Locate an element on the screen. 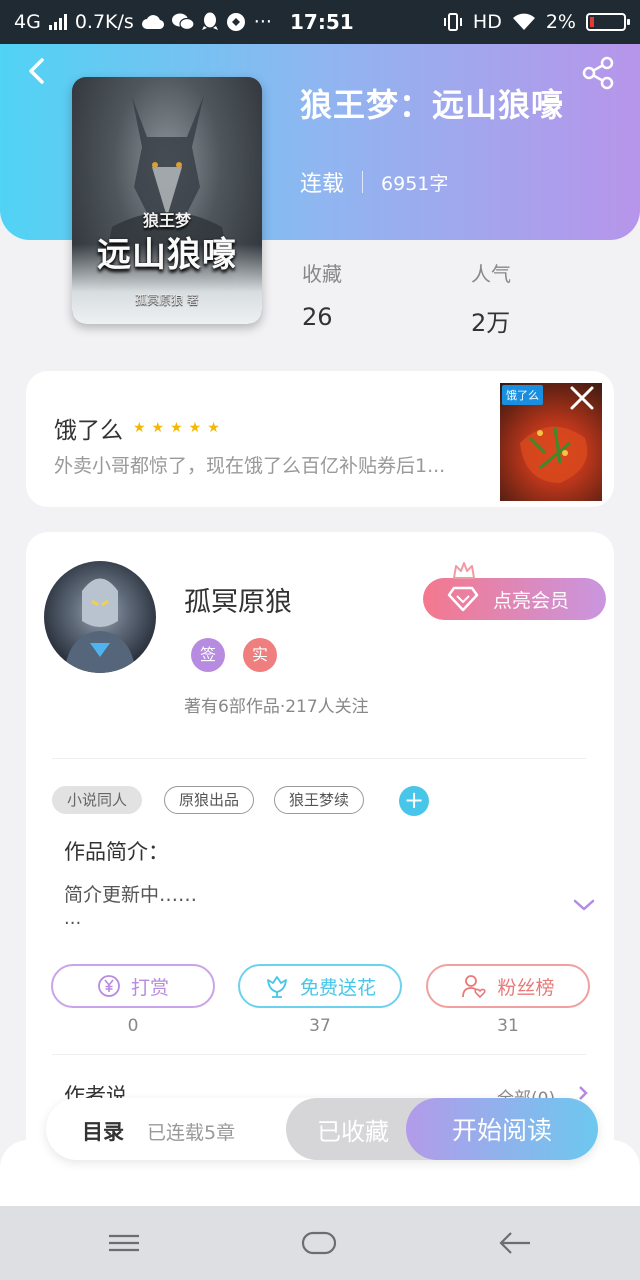 The image size is (640, 1280). yen-coin-icon is located at coordinates (109, 986).